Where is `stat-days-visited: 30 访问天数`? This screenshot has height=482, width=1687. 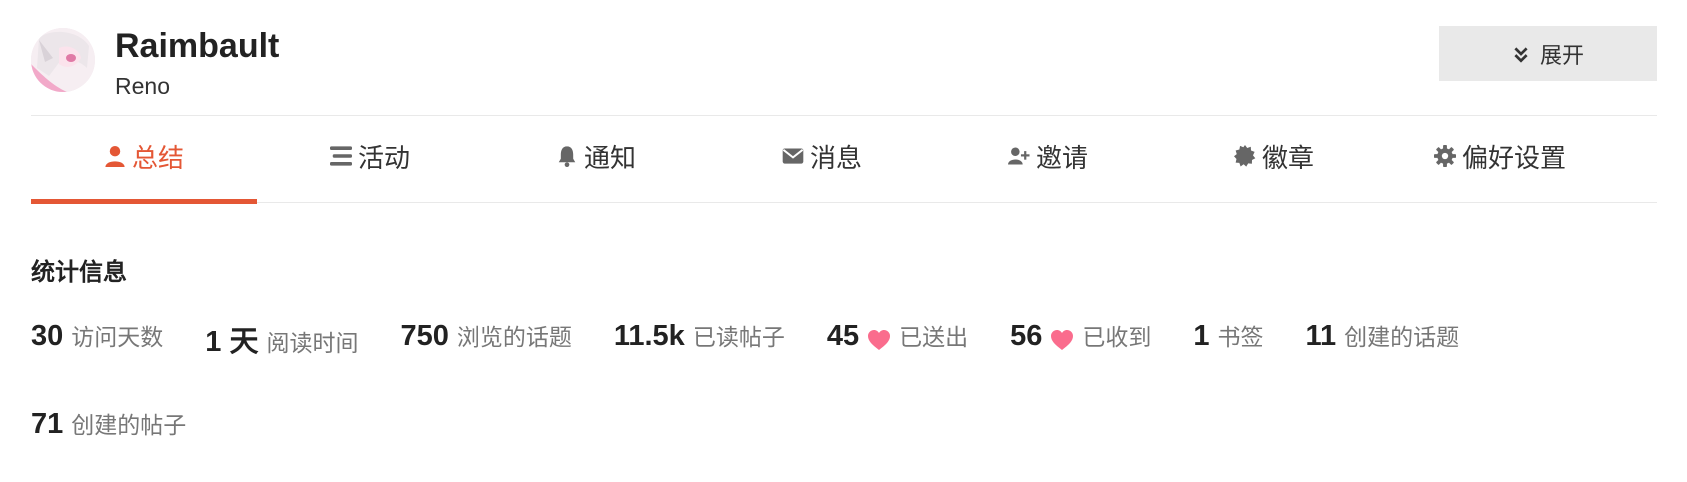 stat-days-visited: 30 访问天数 is located at coordinates (97, 340).